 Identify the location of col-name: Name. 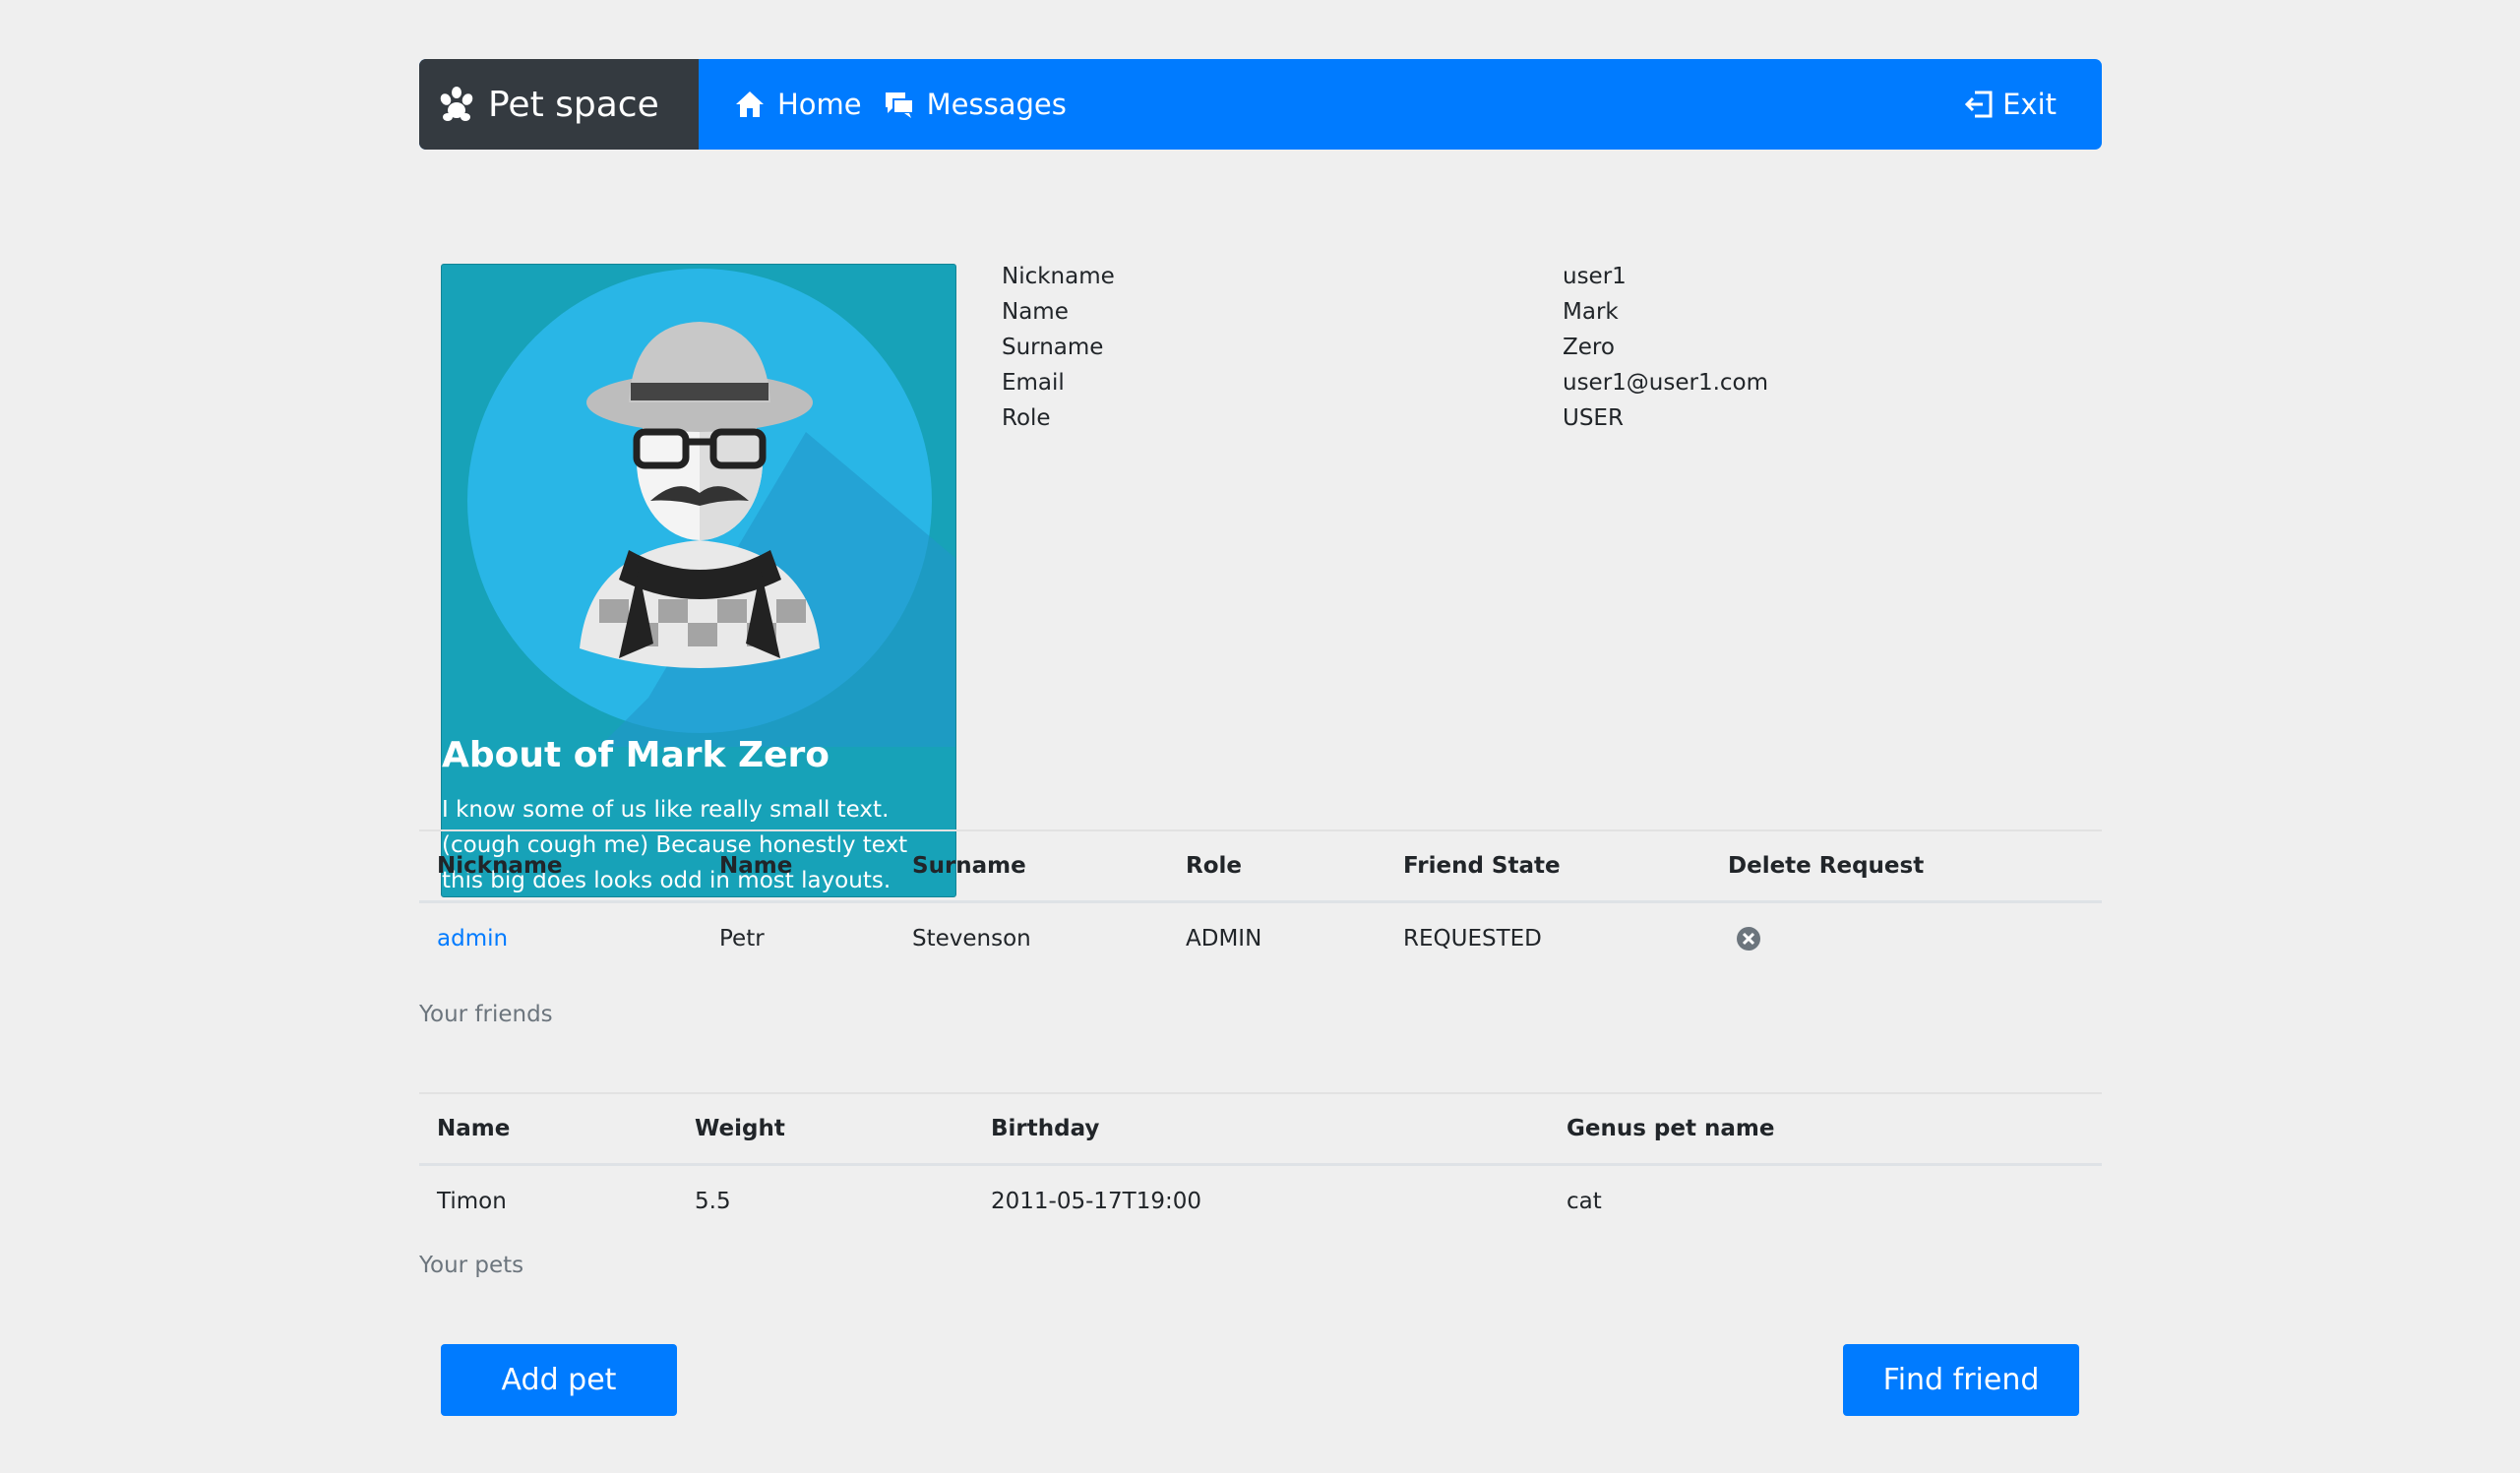
(798, 866).